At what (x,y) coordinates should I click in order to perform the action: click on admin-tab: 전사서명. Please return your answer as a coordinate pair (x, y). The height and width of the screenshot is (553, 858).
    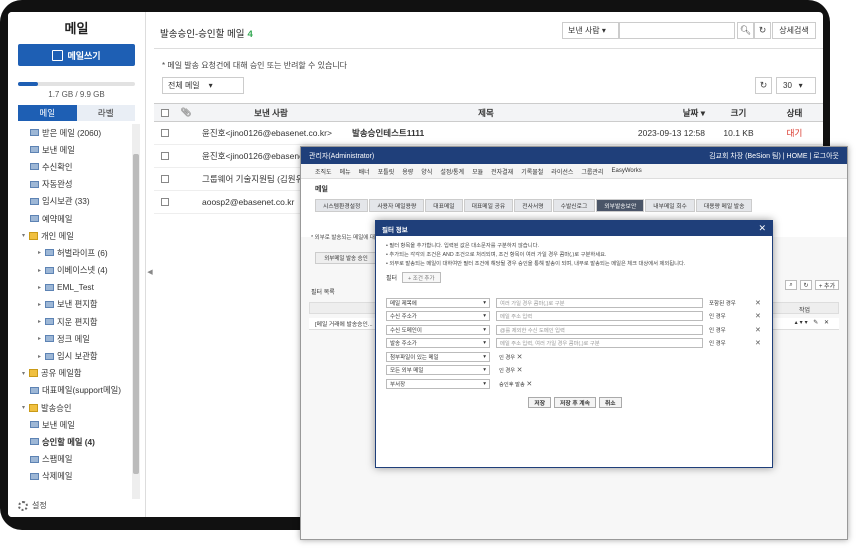
    Looking at the image, I should click on (533, 205).